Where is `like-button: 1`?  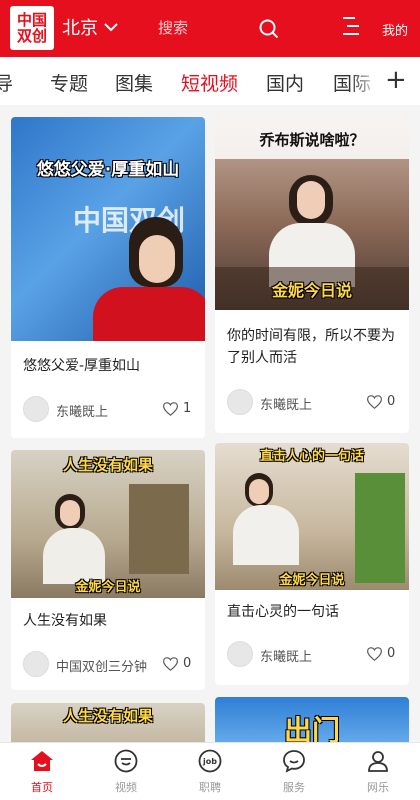
like-button: 1 is located at coordinates (177, 408).